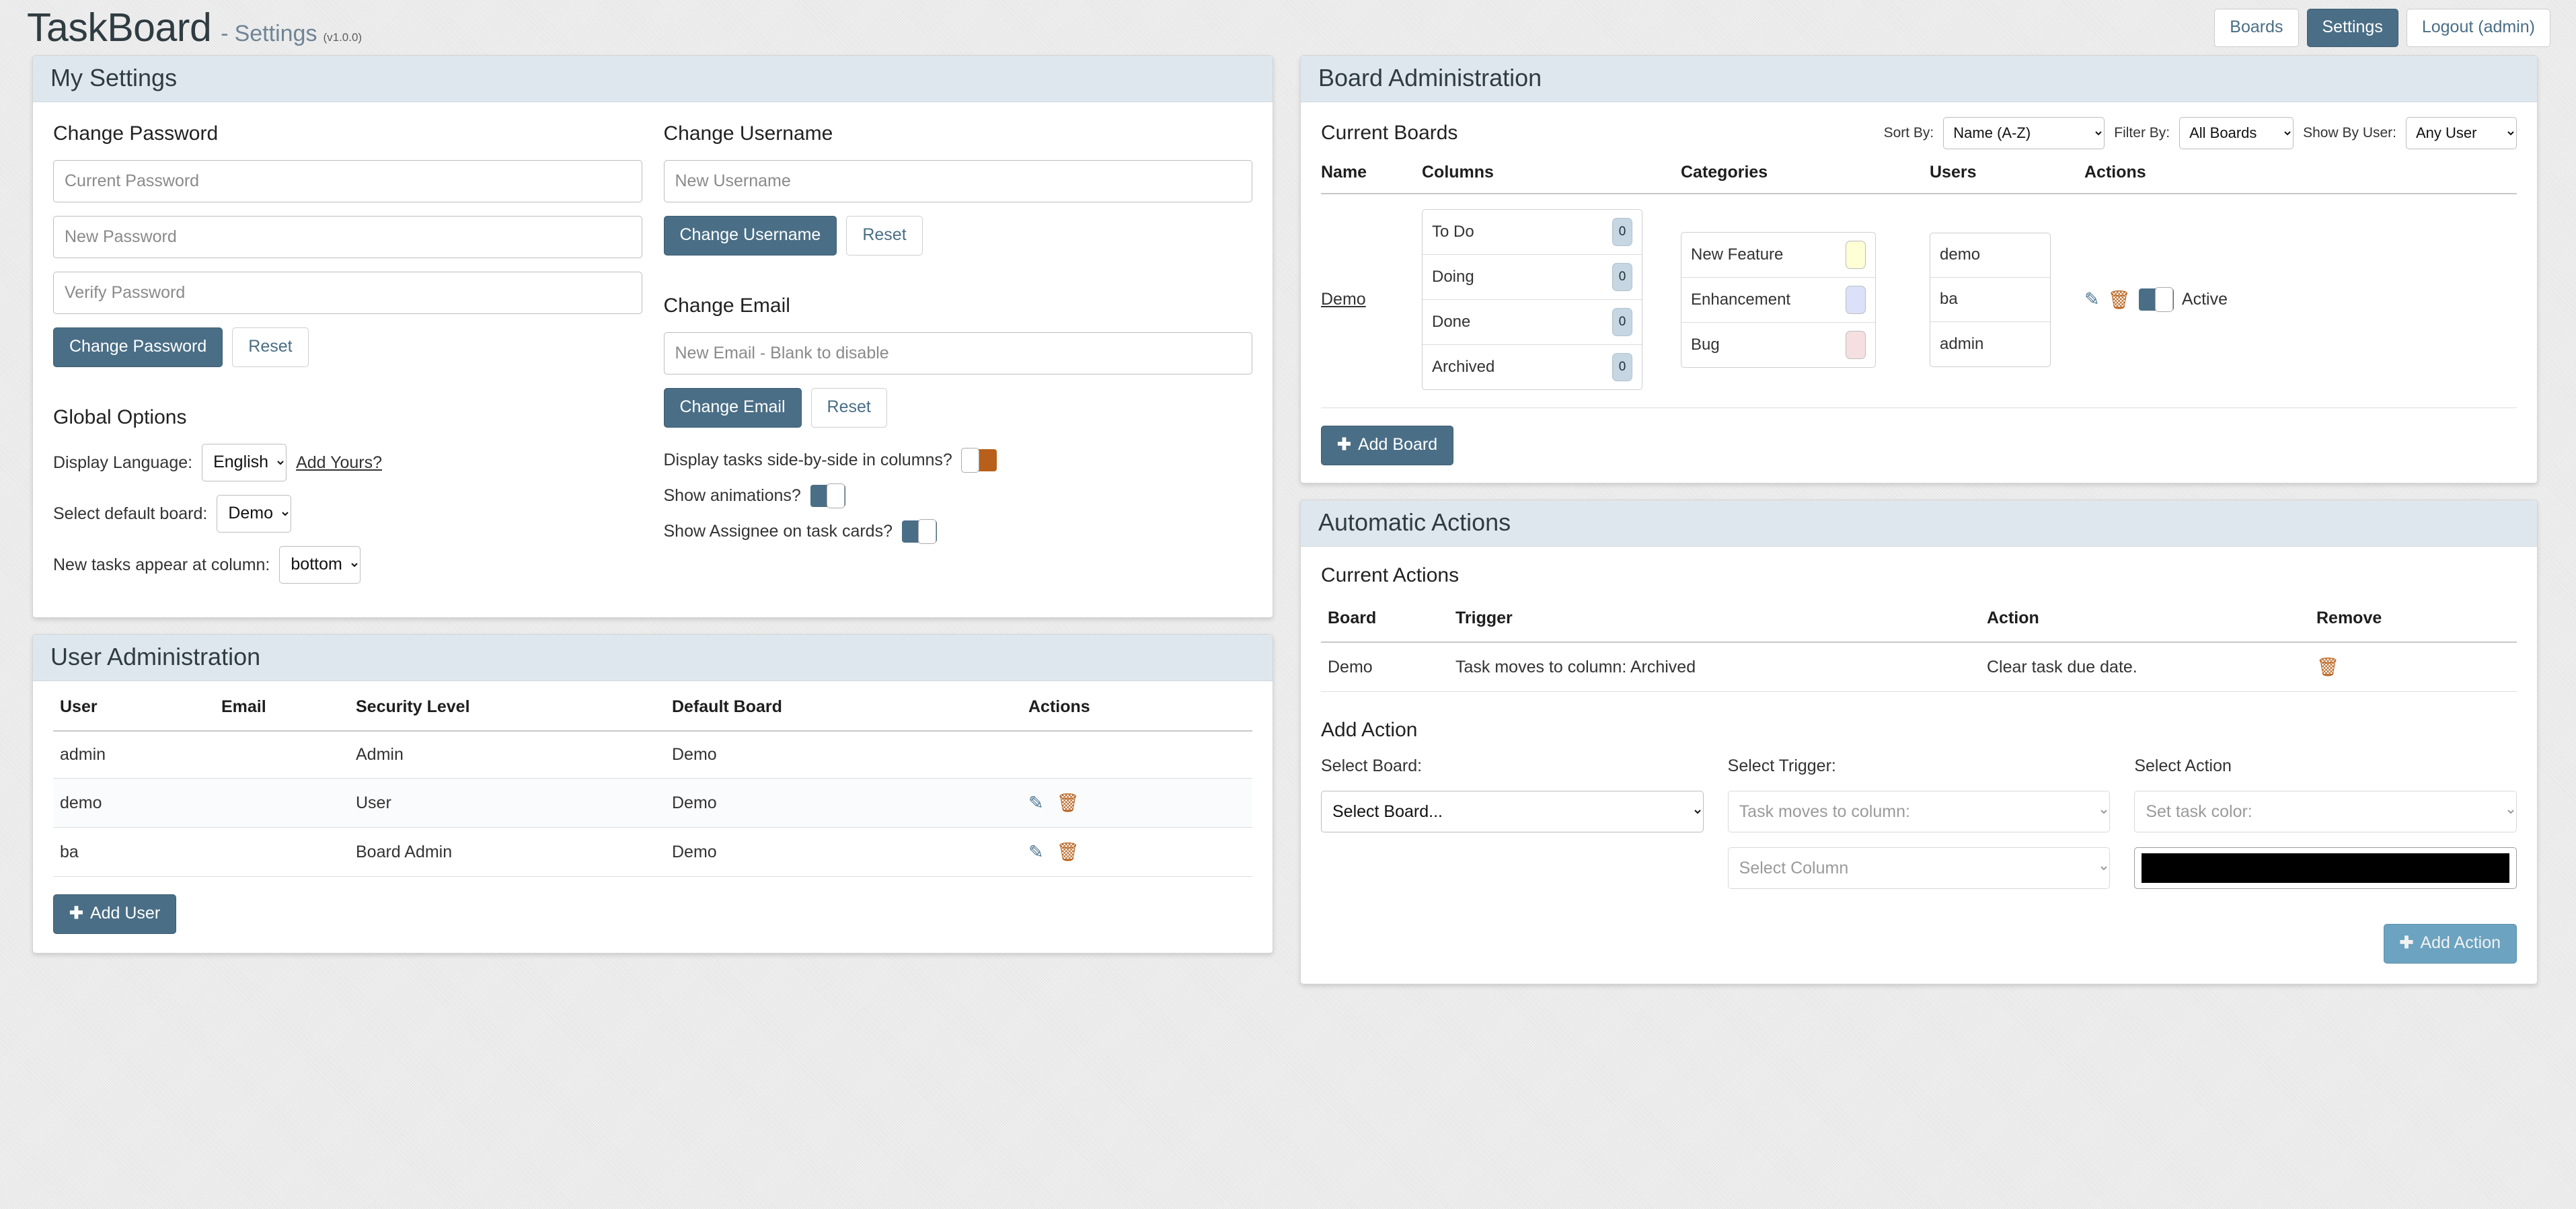  I want to click on plus-icon: ✚, so click(2406, 943).